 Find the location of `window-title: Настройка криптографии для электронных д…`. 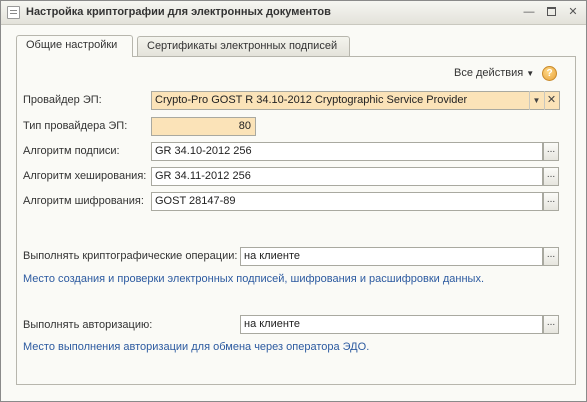

window-title: Настройка криптографии для электронных д… is located at coordinates (178, 12).